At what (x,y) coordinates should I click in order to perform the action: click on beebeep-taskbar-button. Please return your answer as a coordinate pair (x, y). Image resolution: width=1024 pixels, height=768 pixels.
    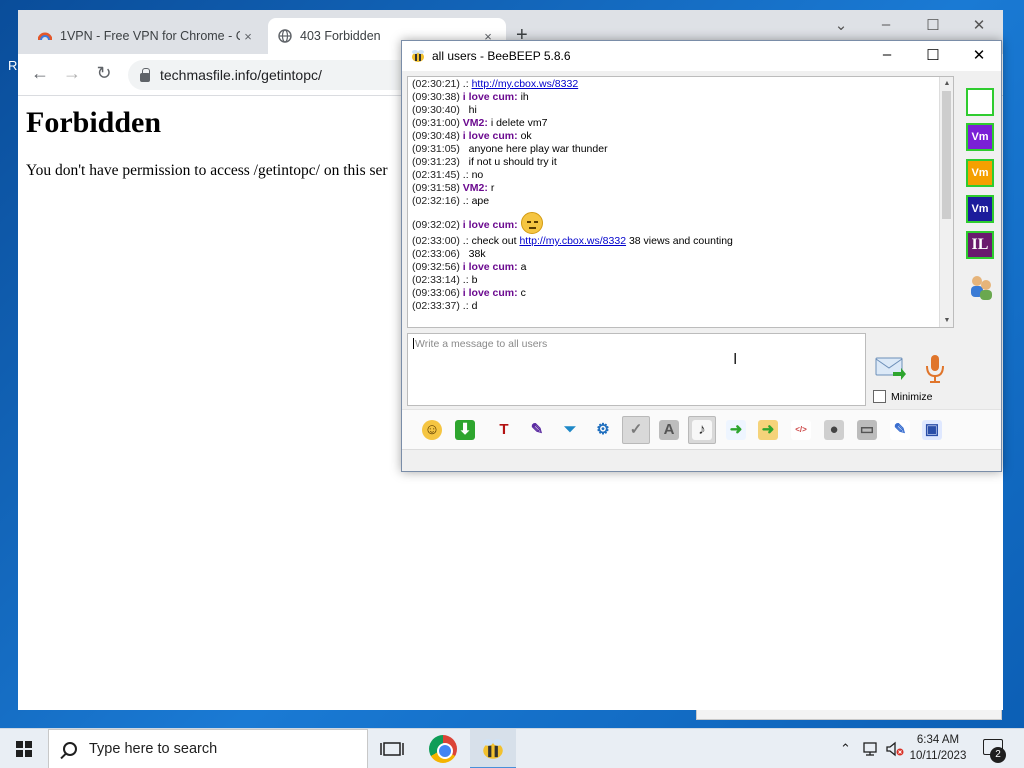
    Looking at the image, I should click on (493, 748).